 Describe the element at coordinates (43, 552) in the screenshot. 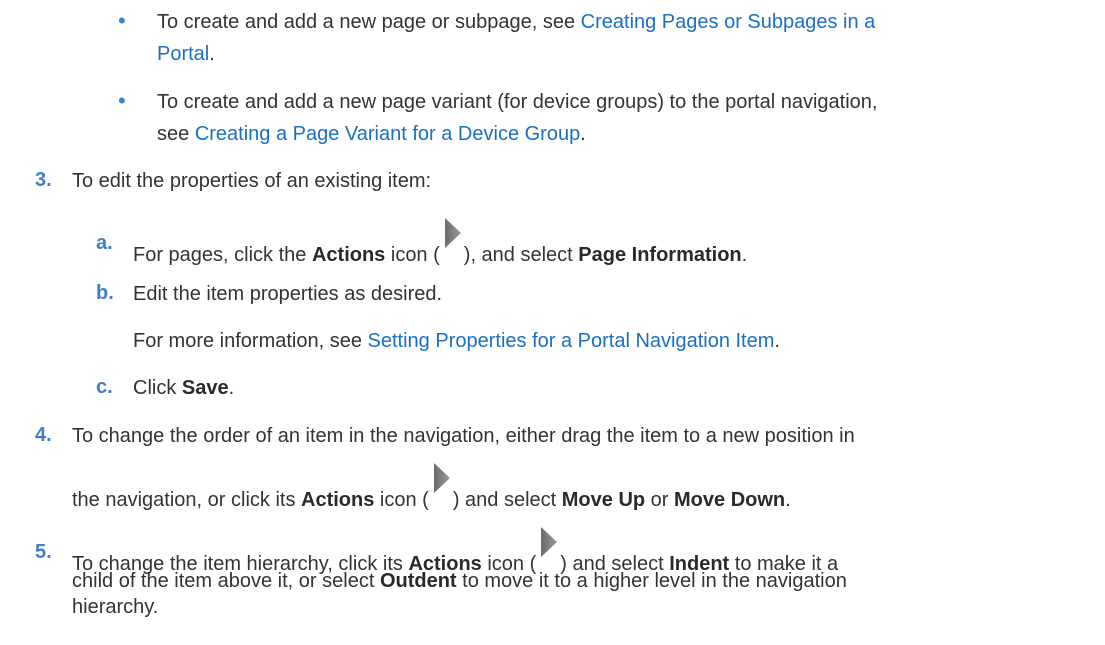

I see `step-number: 5.` at that location.